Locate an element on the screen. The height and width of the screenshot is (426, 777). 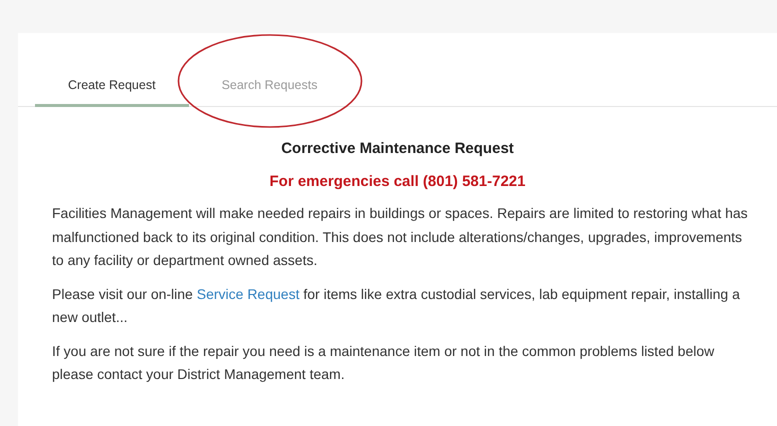
tab: Search Requests is located at coordinates (269, 88).